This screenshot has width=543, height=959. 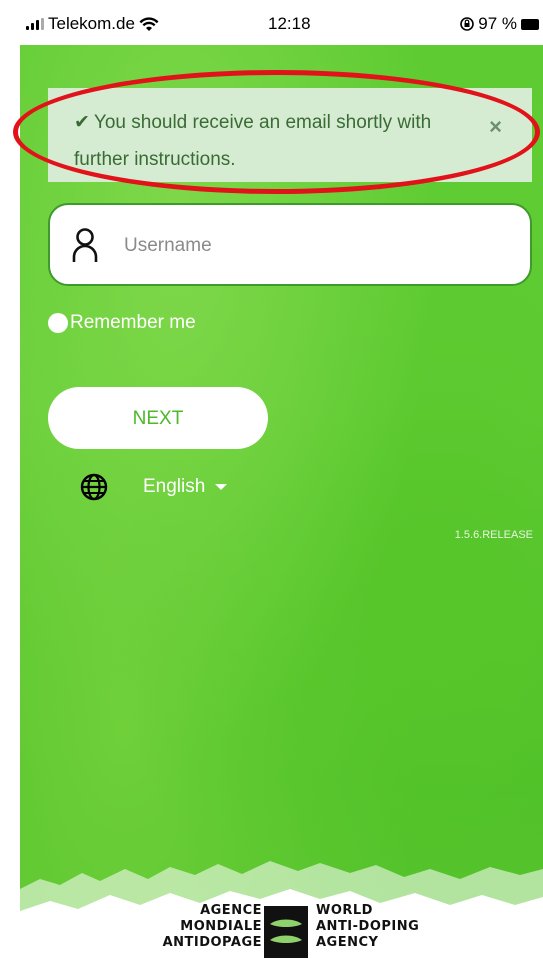 What do you see at coordinates (344, 910) in the screenshot?
I see `logo-text-line: WORLD` at bounding box center [344, 910].